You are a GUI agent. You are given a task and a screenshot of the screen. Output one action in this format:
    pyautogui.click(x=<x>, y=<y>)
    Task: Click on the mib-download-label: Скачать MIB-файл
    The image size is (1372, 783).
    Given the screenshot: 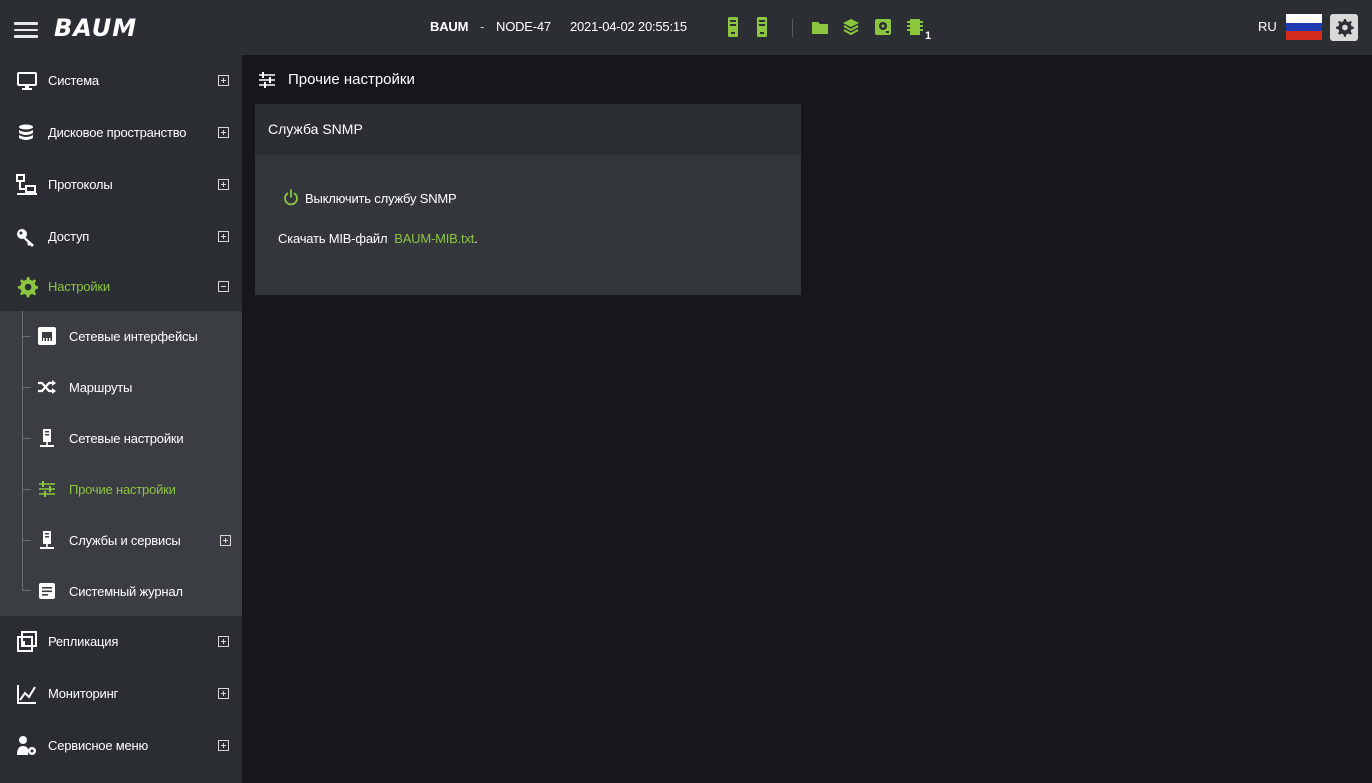 What is the action you would take?
    pyautogui.click(x=333, y=238)
    